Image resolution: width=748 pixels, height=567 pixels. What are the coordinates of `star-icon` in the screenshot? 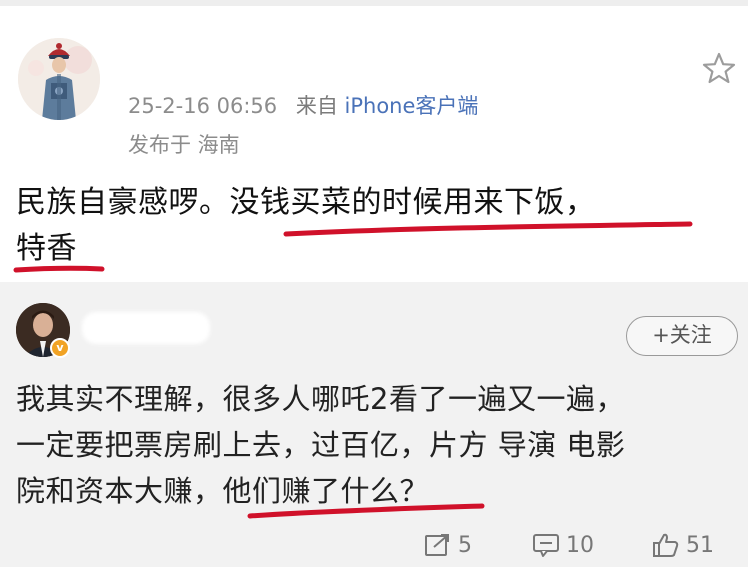 It's located at (719, 69).